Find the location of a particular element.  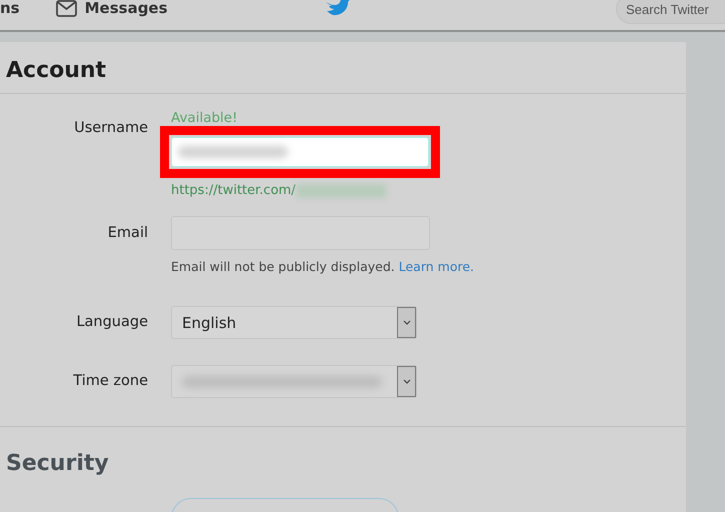

section-title: Account is located at coordinates (56, 71).